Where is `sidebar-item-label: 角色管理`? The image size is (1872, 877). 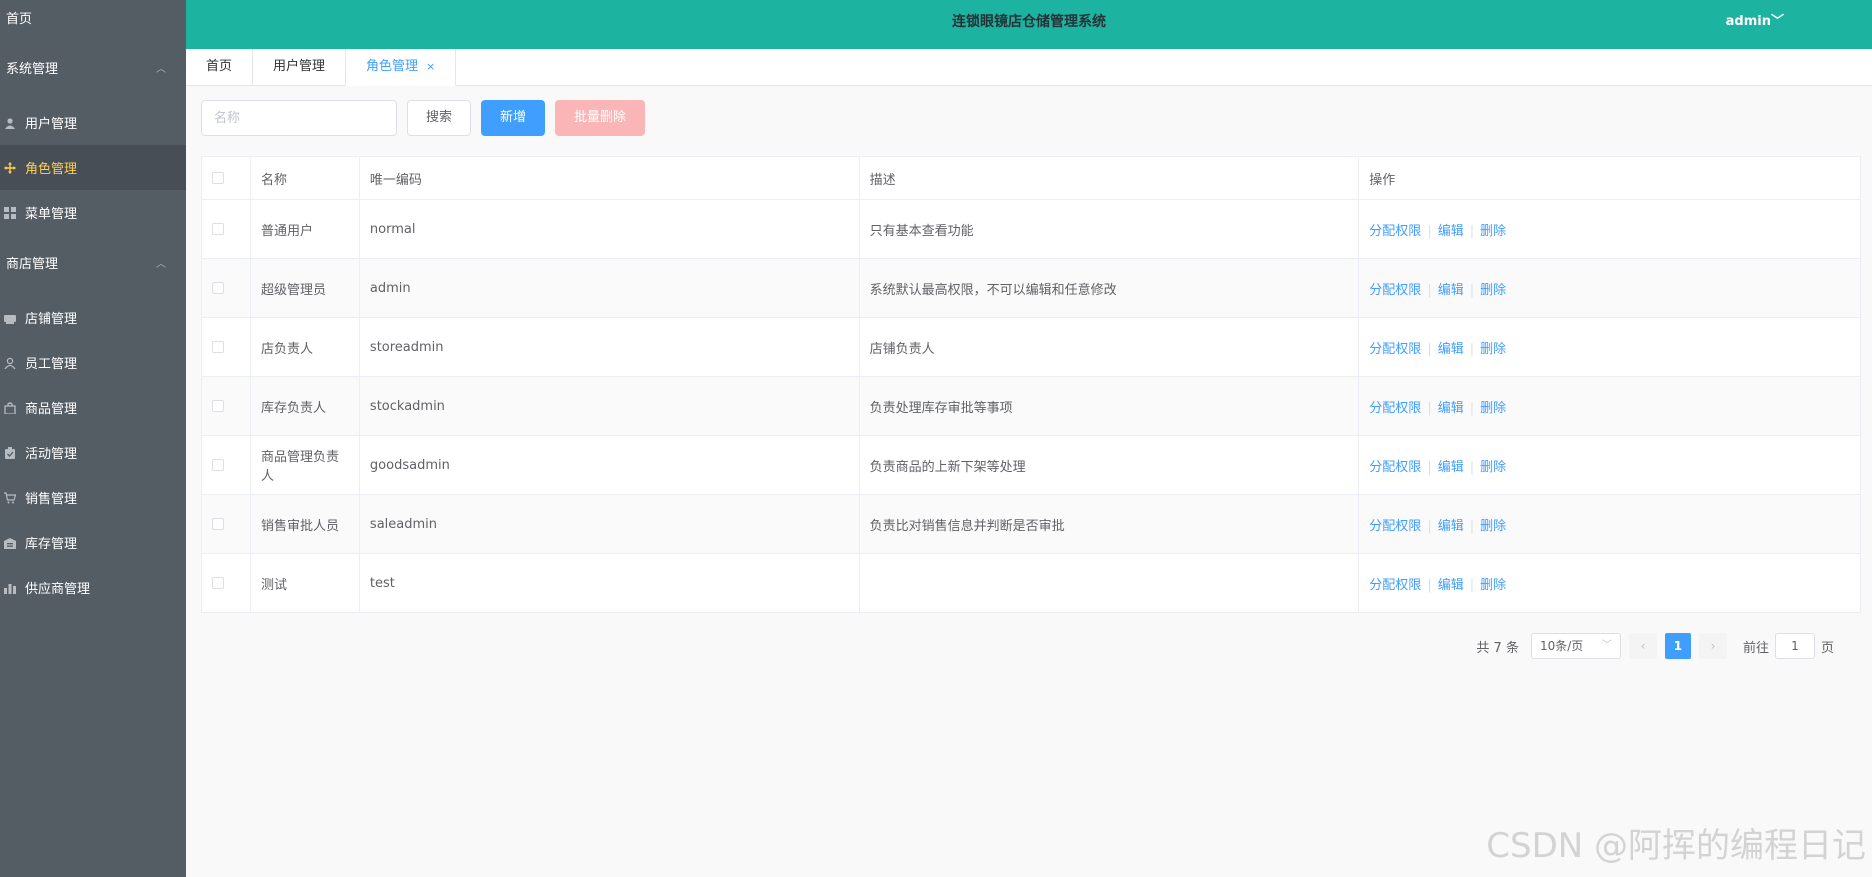 sidebar-item-label: 角色管理 is located at coordinates (51, 169).